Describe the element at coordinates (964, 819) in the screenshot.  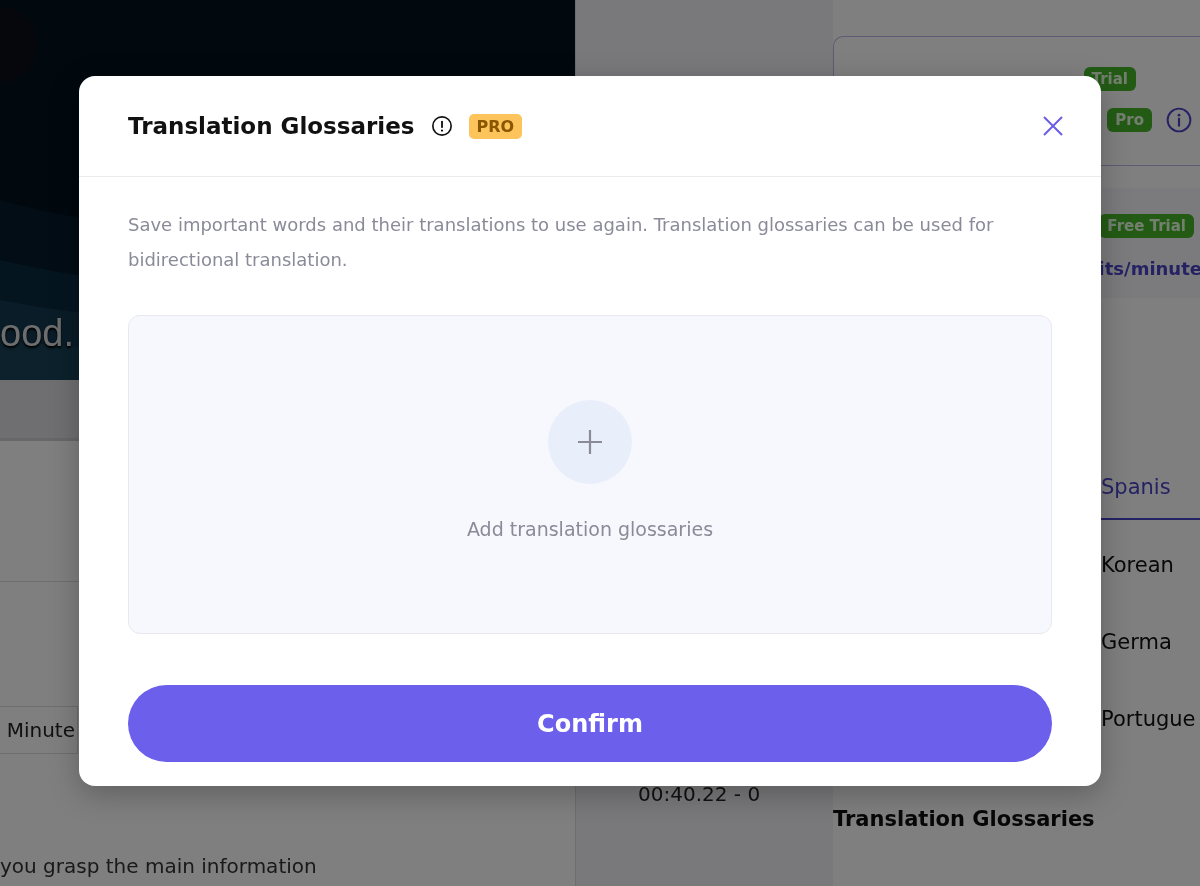
I see `section-title: Translation Glossaries` at that location.